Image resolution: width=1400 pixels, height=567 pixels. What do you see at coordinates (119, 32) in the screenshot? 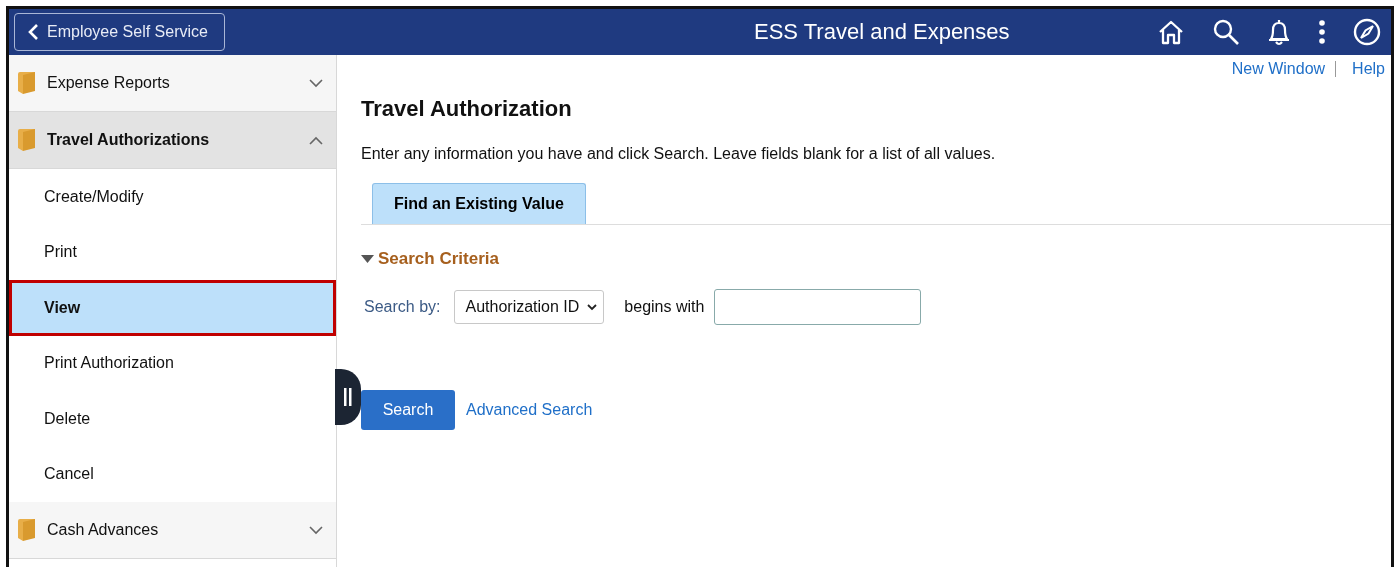
I see `back-button: Employee Self Service` at bounding box center [119, 32].